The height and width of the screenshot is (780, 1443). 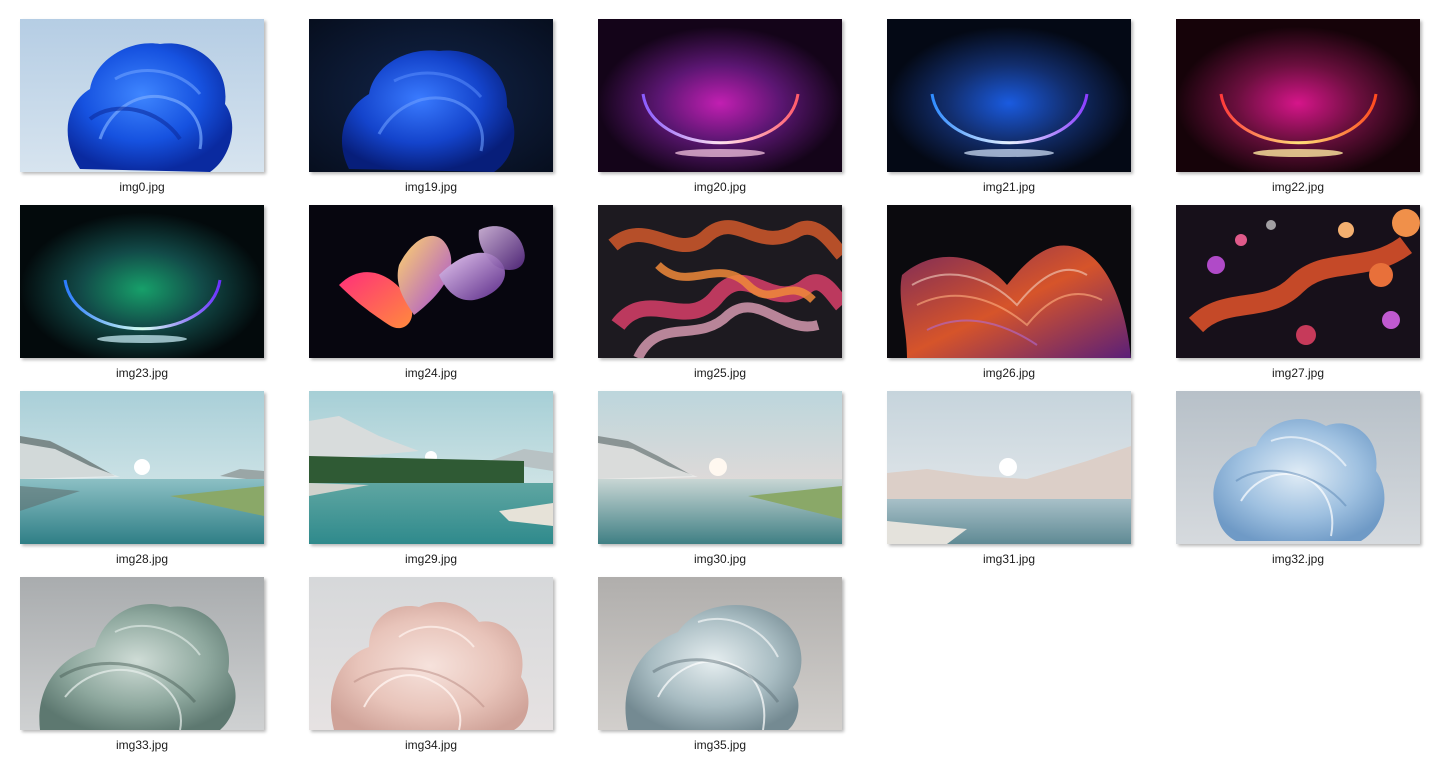 What do you see at coordinates (1298, 373) in the screenshot?
I see `file-name-label: img27.jpg` at bounding box center [1298, 373].